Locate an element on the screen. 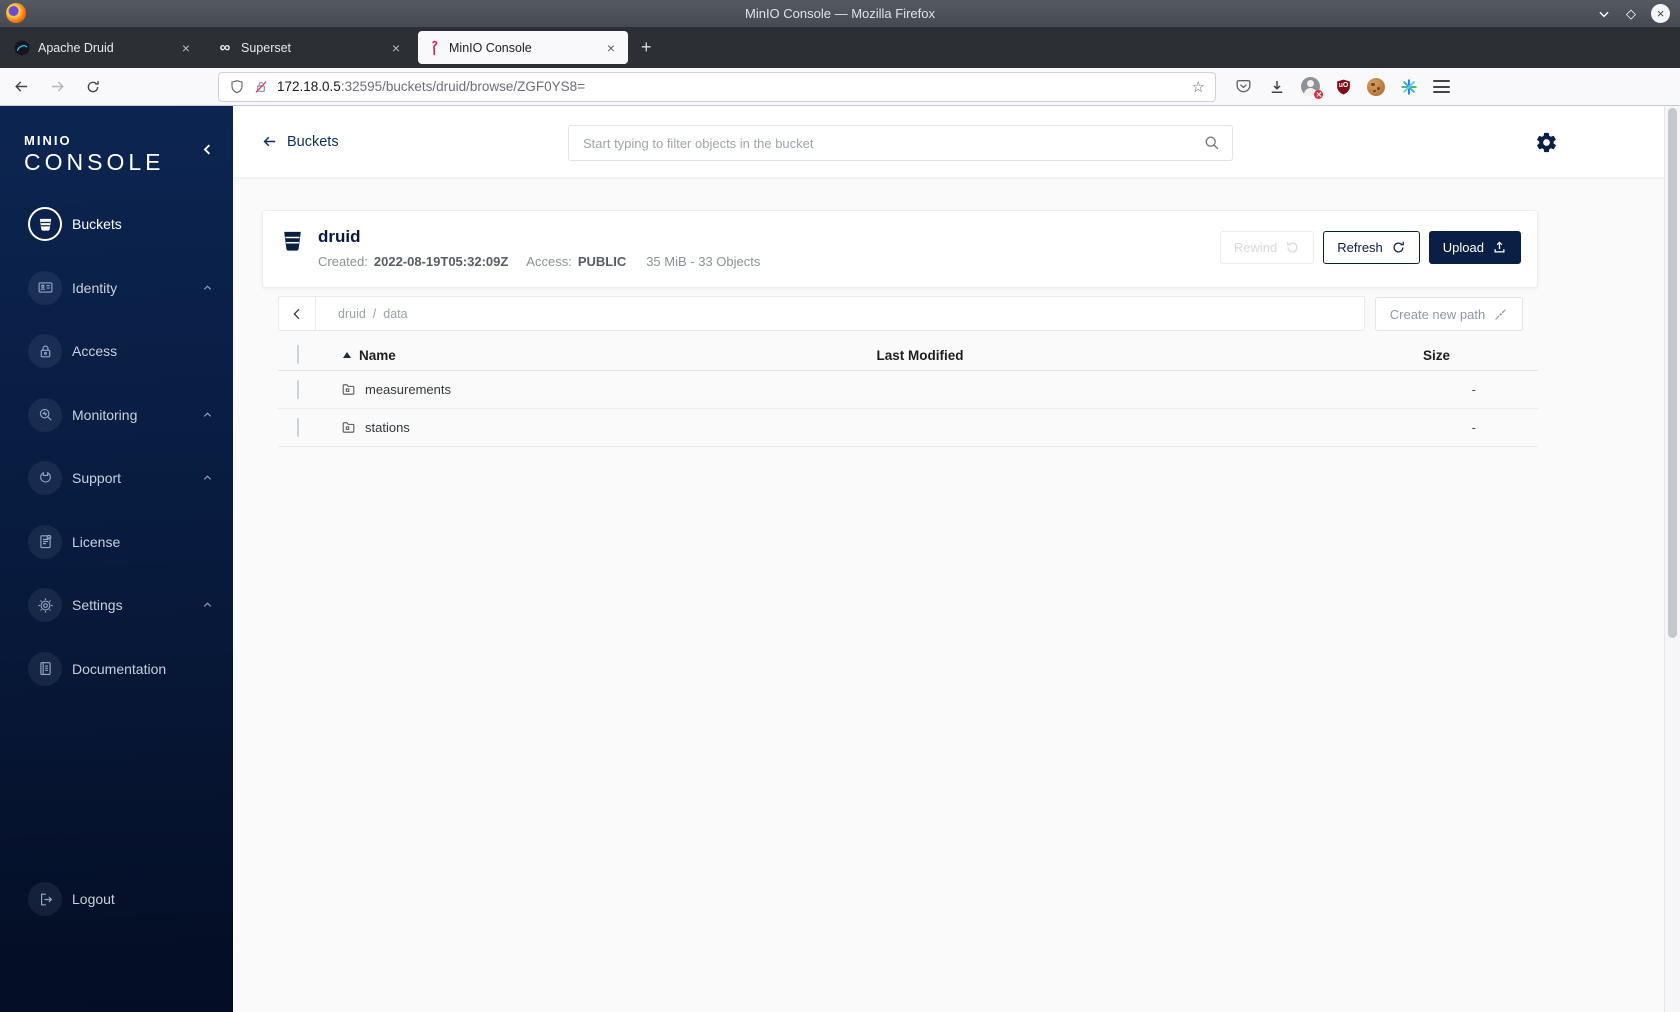 The height and width of the screenshot is (1012, 1680). page-scrollbar is located at coordinates (1672, 559).